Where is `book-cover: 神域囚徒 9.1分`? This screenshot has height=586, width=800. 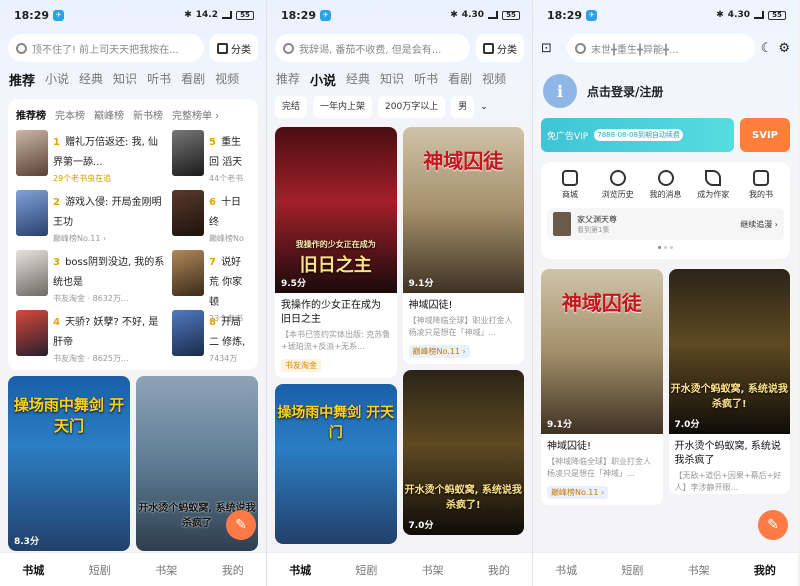
book-cover: 神域囚徒 9.1分 is located at coordinates (463, 210).